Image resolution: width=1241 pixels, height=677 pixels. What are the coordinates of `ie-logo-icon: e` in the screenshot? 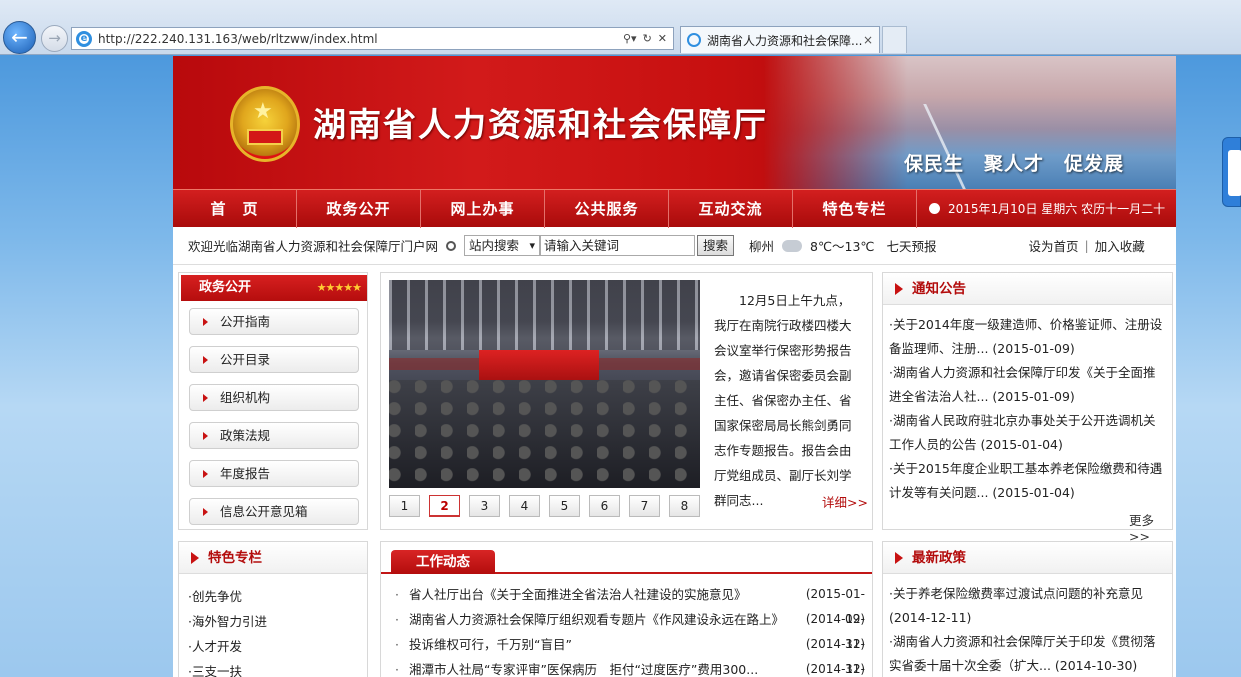 It's located at (84, 38).